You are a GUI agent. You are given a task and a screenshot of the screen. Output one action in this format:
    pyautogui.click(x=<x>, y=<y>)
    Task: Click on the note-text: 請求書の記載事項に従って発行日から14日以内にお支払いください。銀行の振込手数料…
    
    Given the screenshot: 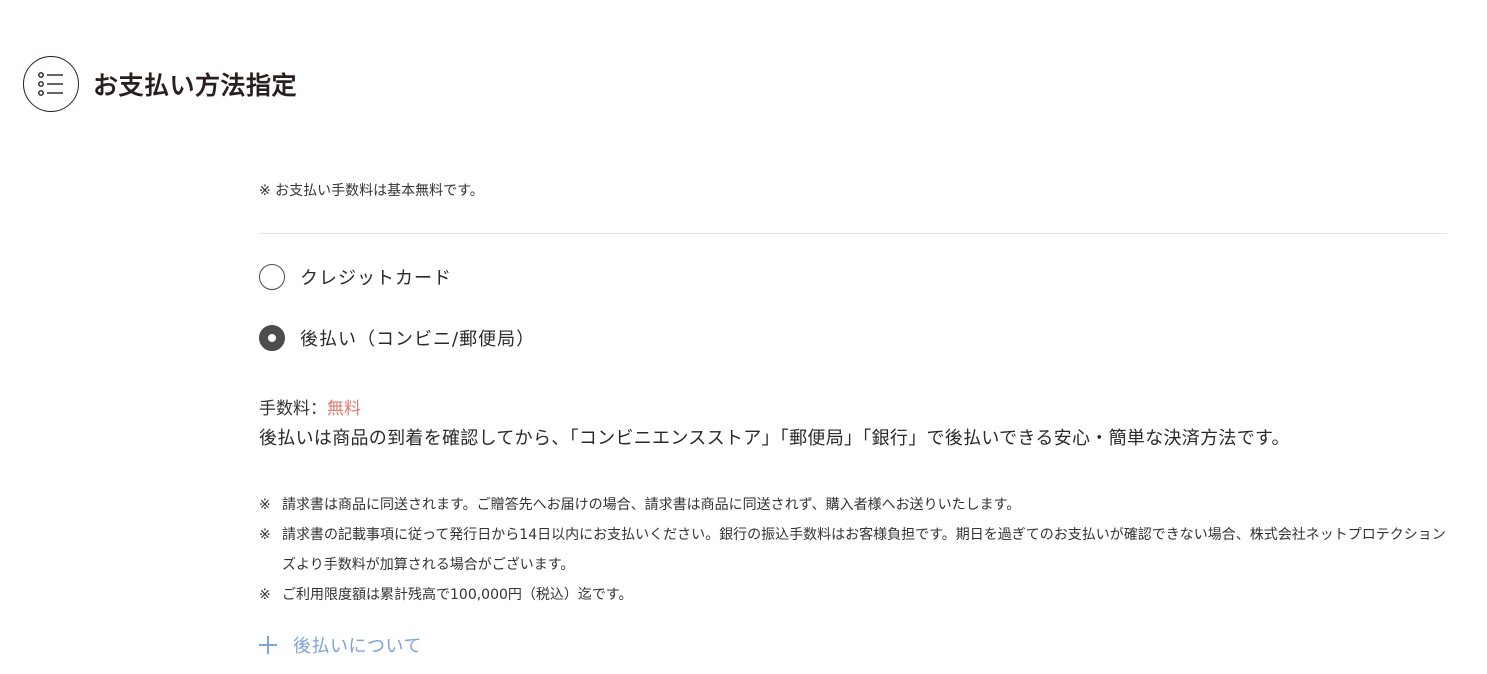 What is the action you would take?
    pyautogui.click(x=864, y=550)
    